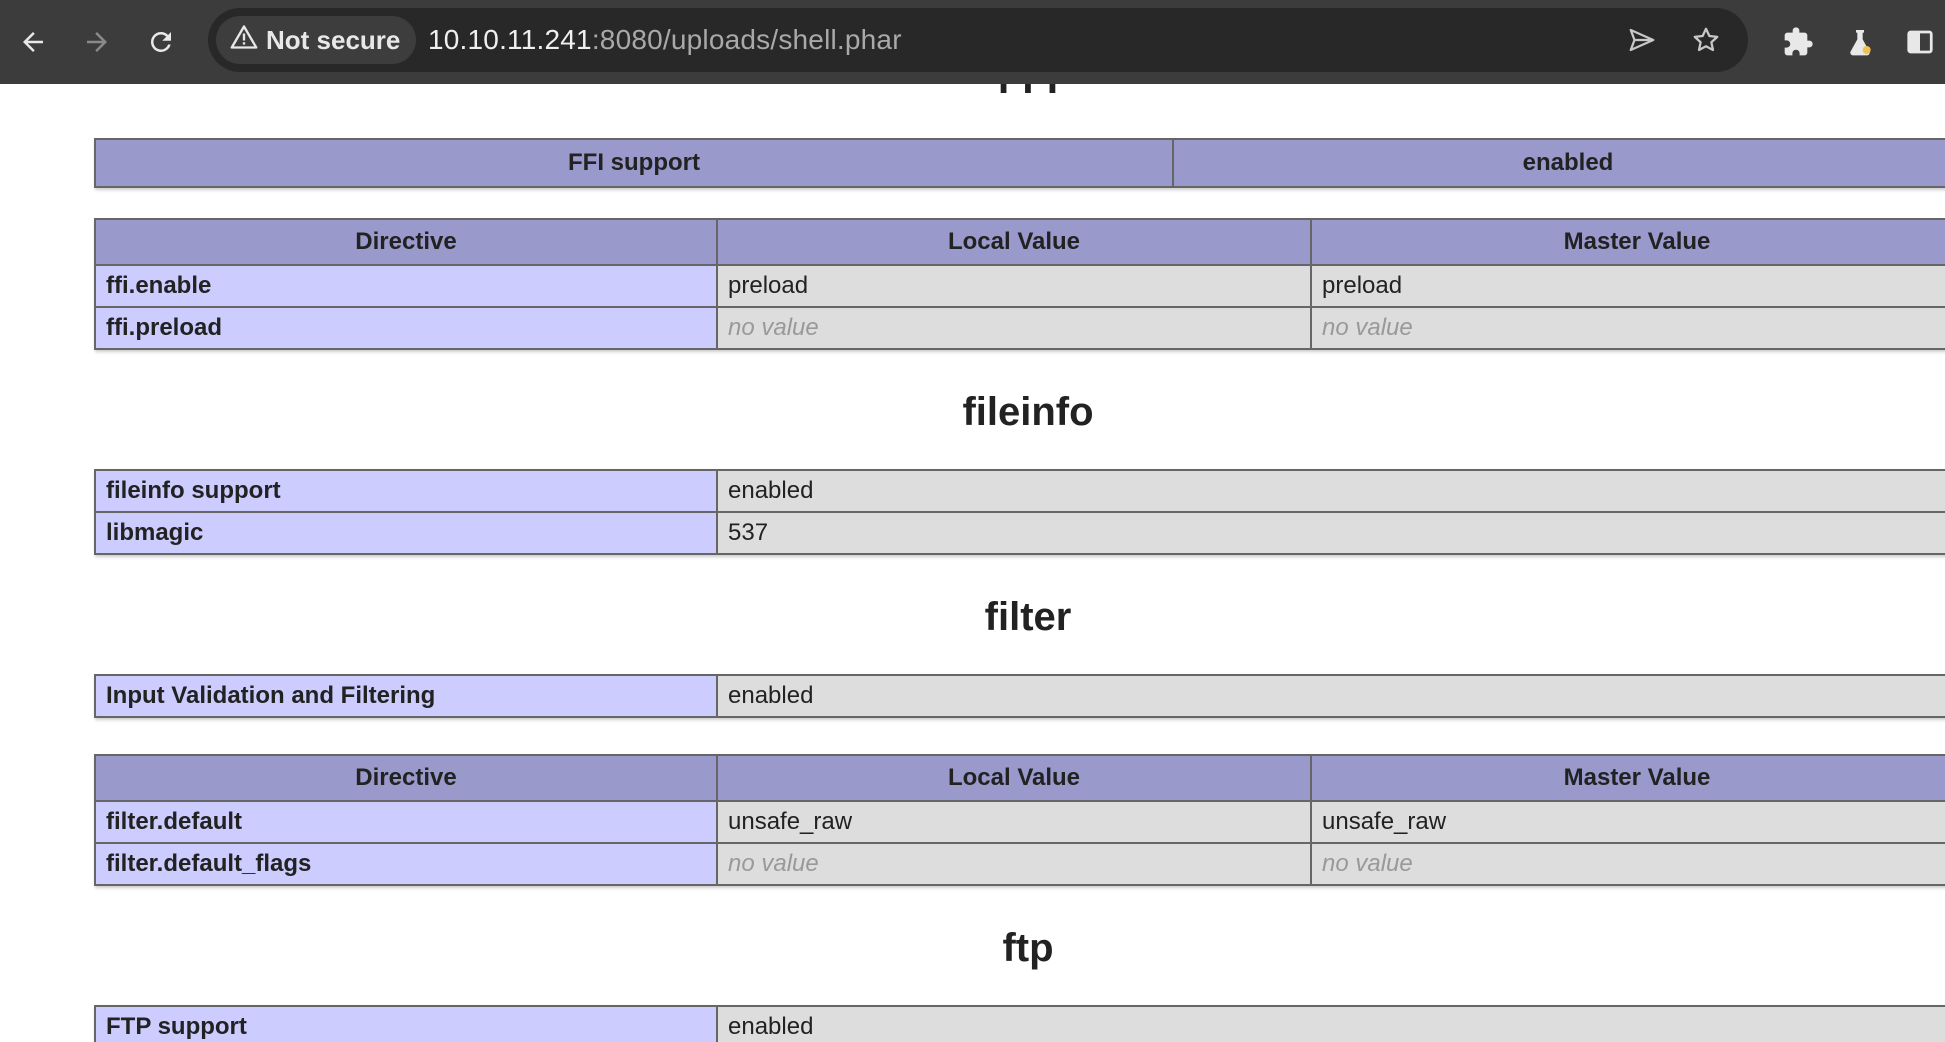 The height and width of the screenshot is (1042, 1945). I want to click on fileinfo-table: fileinfo support enabled libmagic 537, so click(1019, 512).